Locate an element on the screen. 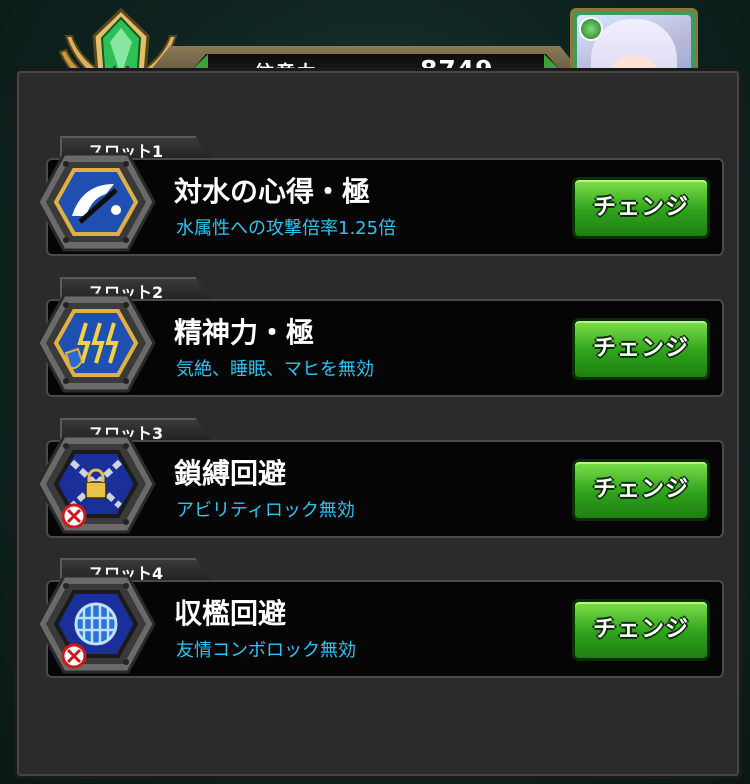  lightning-shield-icon is located at coordinates (96, 343).